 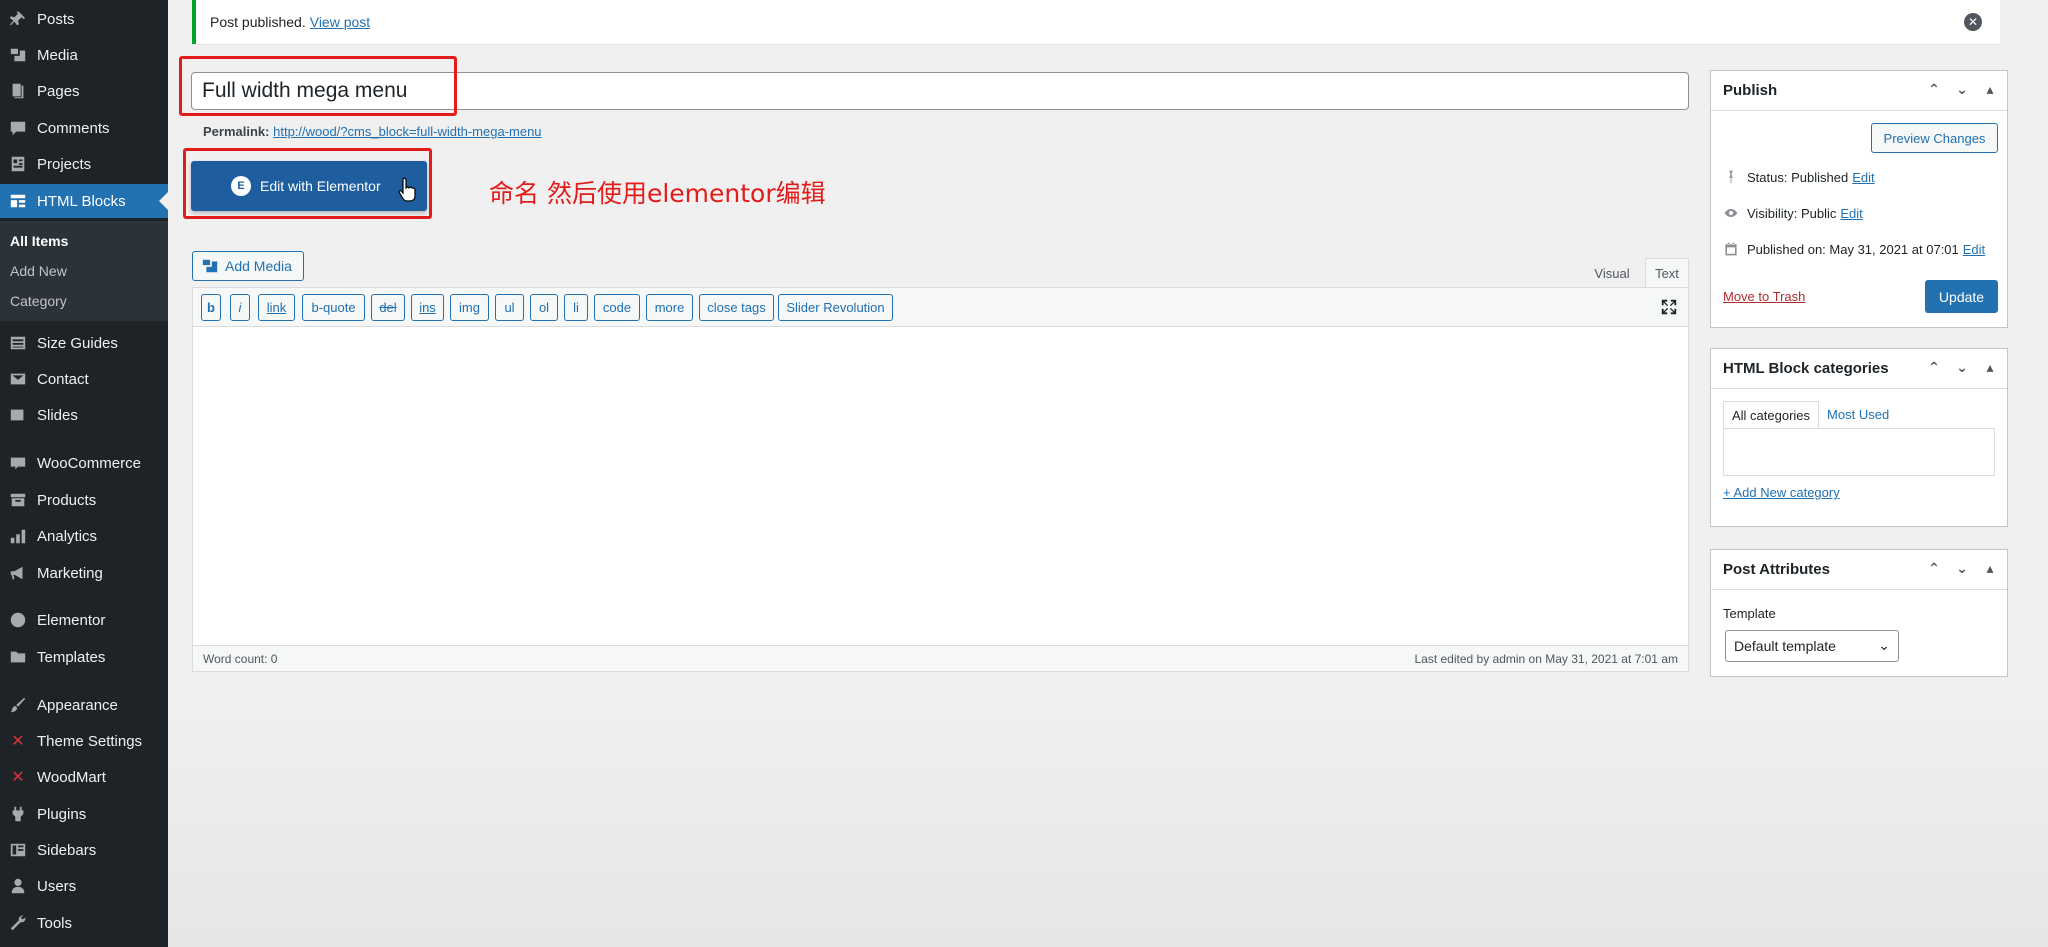 What do you see at coordinates (388, 307) in the screenshot?
I see `qt-del-button: del` at bounding box center [388, 307].